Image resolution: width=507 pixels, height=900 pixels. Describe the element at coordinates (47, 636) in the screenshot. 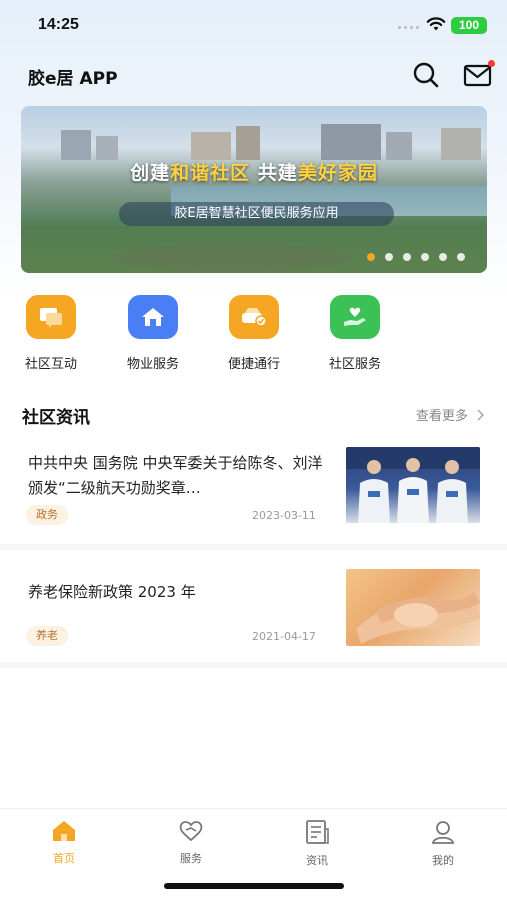

I see `news-tag: 养老` at that location.